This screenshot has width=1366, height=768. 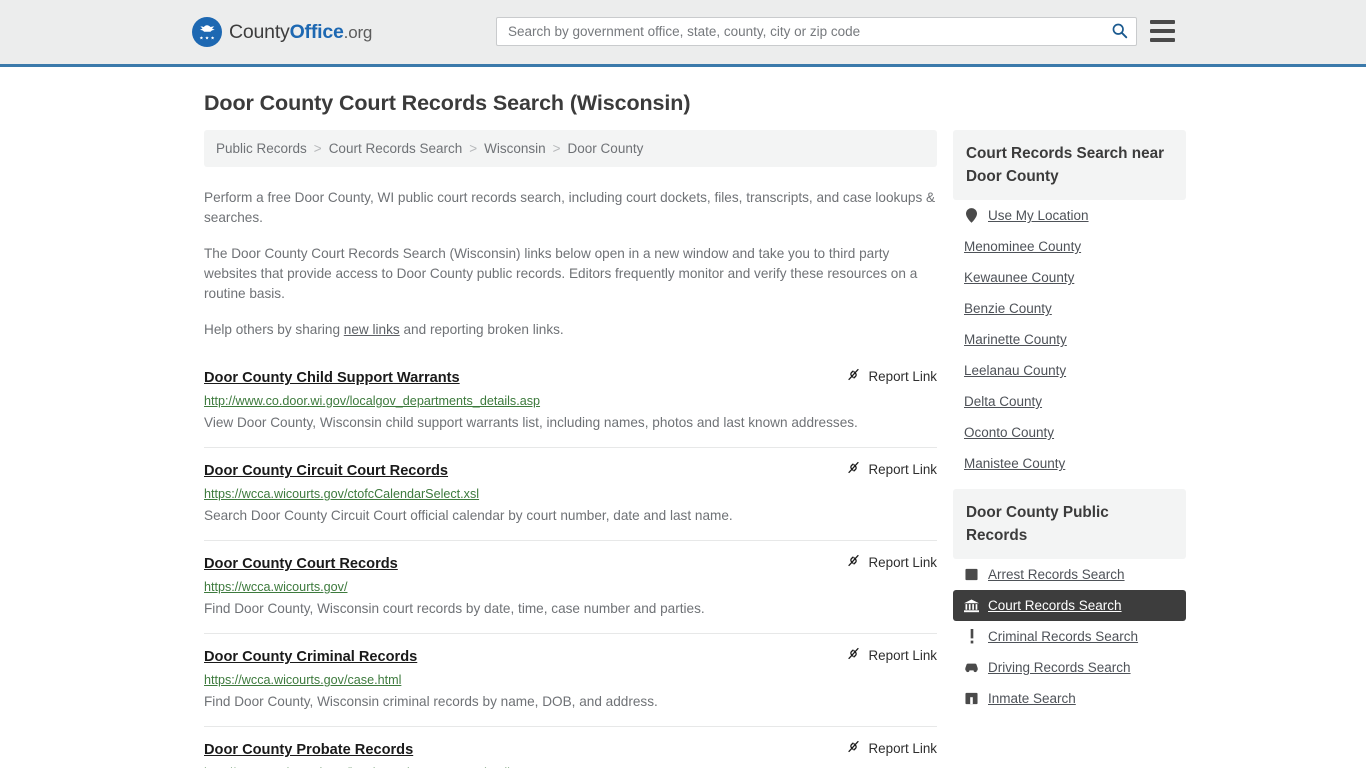 I want to click on result-title-link: Door County Child Support Warrants, so click(x=332, y=378).